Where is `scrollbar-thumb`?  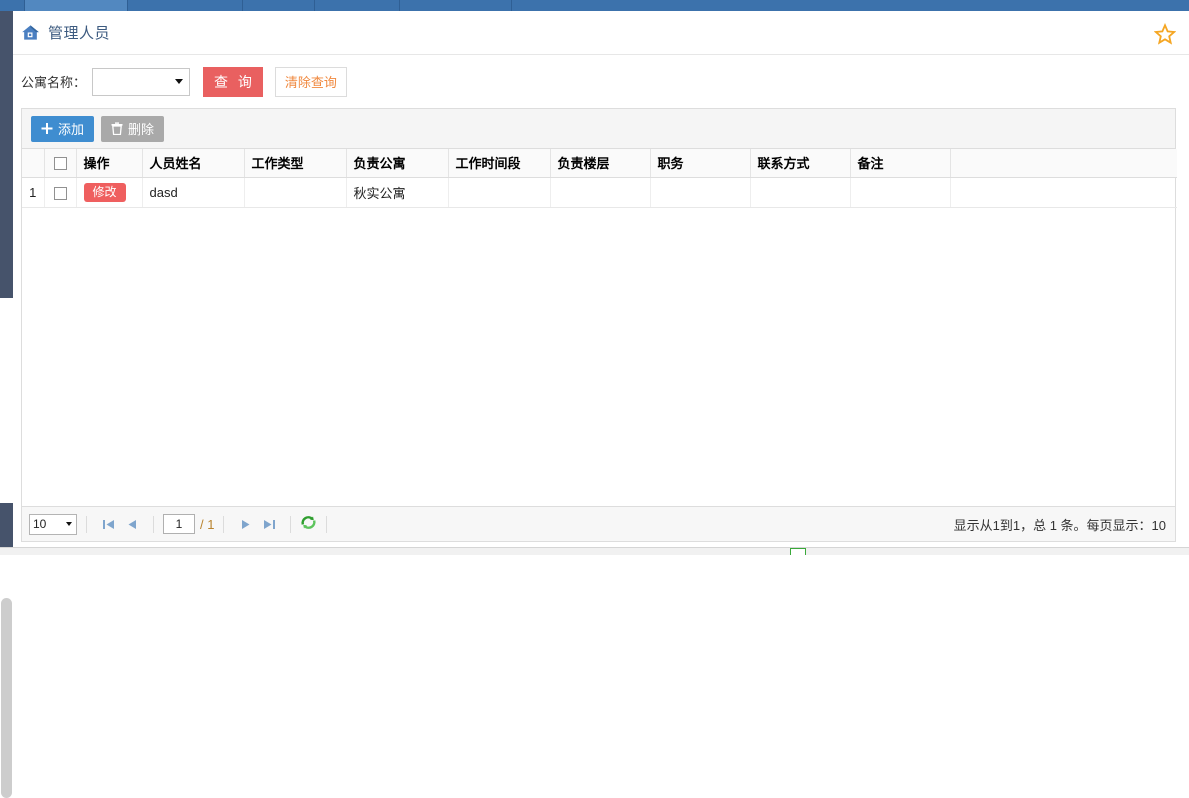
scrollbar-thumb is located at coordinates (6, 698).